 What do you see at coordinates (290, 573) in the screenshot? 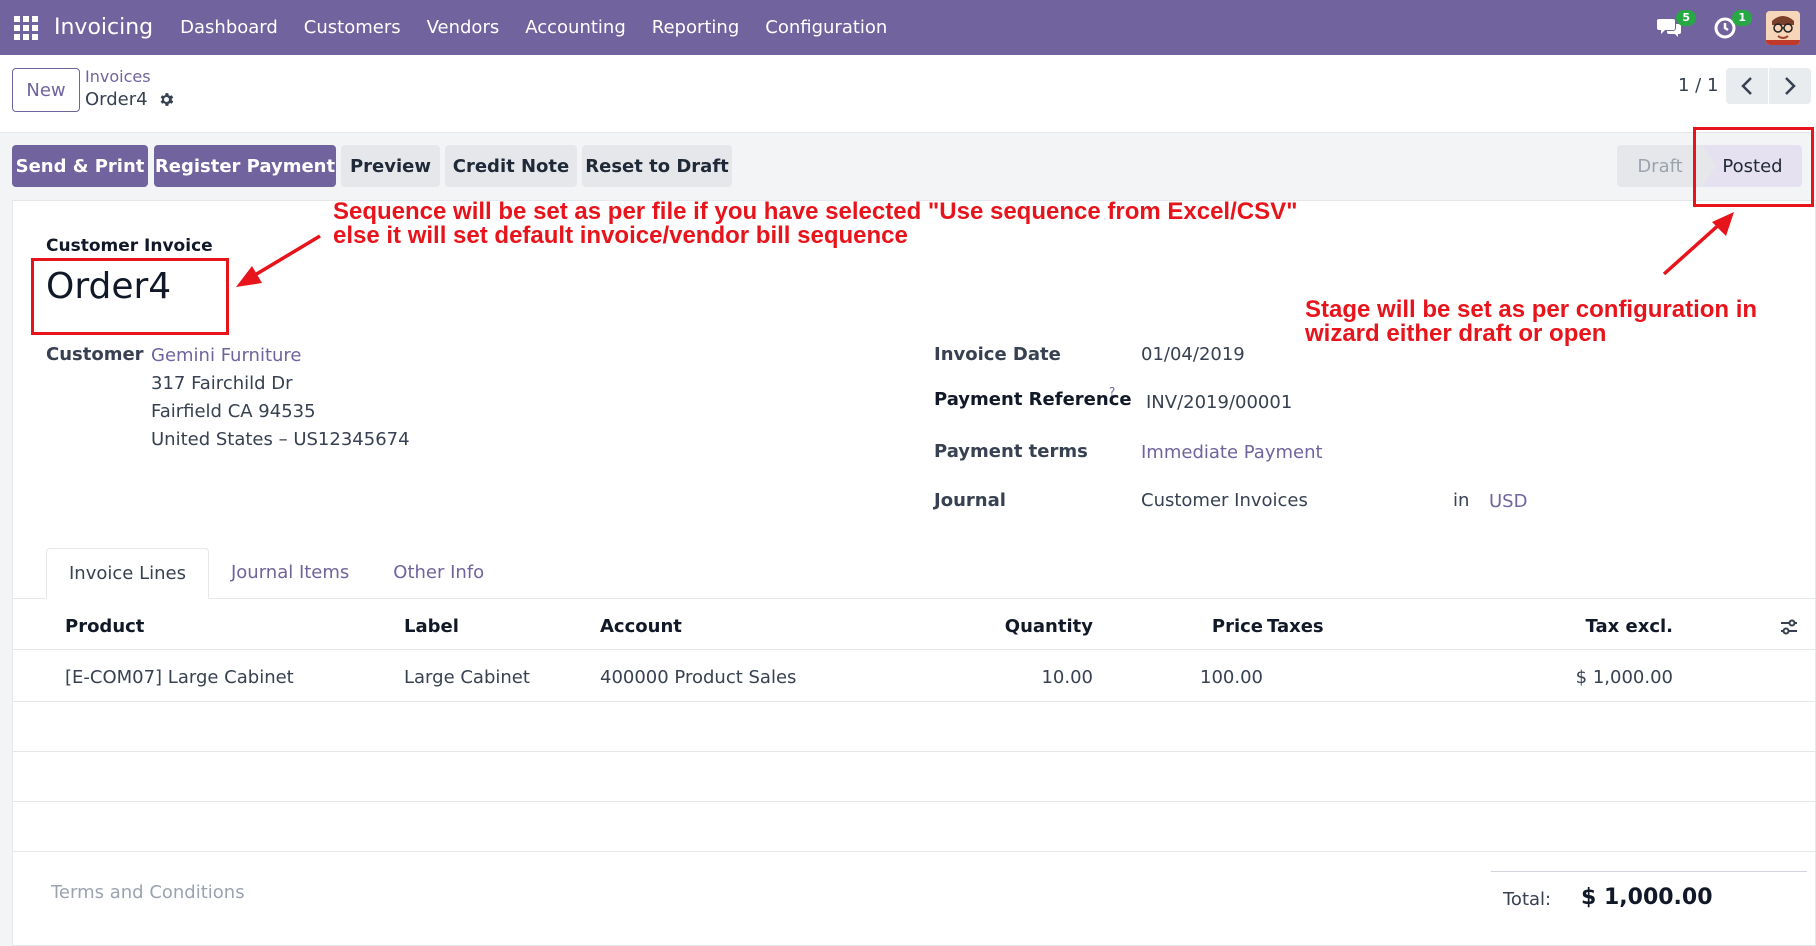
I see `tab-journal-items: Journal Items` at bounding box center [290, 573].